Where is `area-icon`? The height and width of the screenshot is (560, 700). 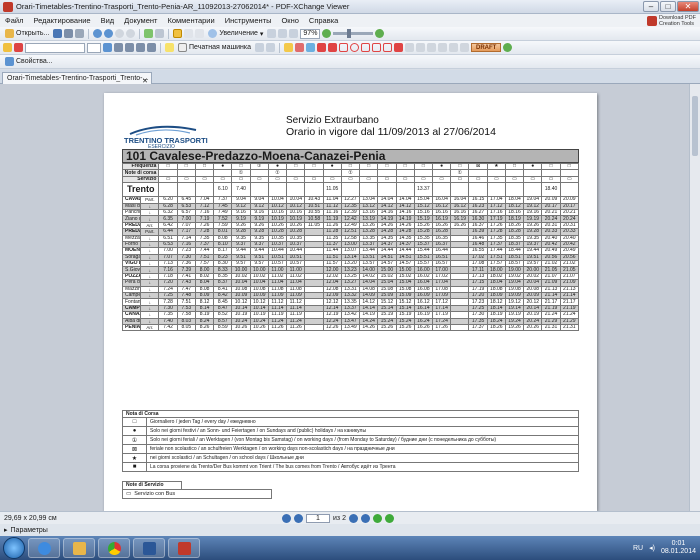
area-icon is located at coordinates (442, 47).